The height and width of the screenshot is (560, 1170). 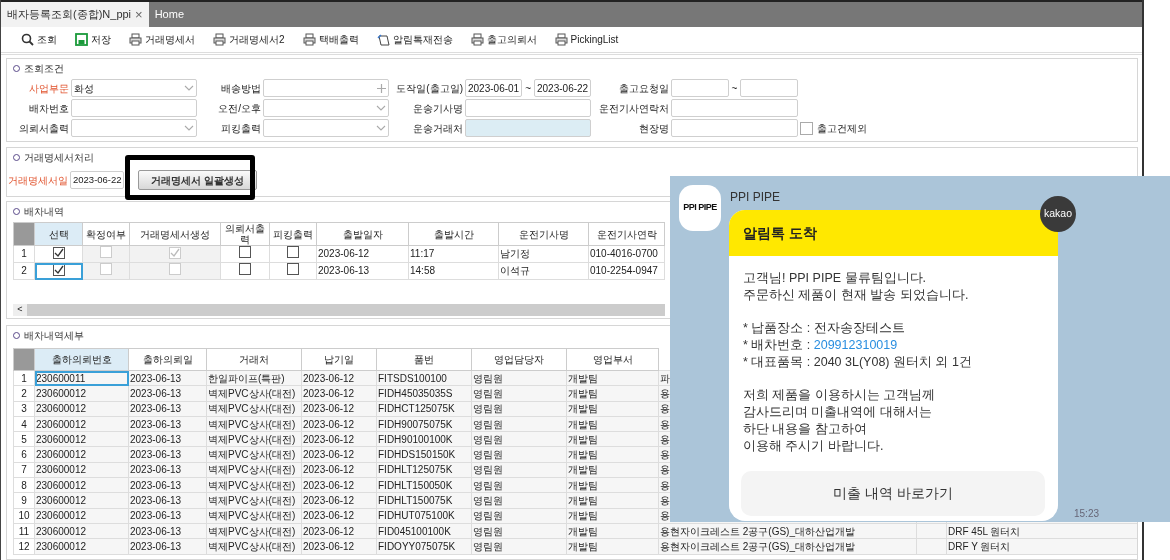 What do you see at coordinates (339, 359) in the screenshot?
I see `column-header: 납기일` at bounding box center [339, 359].